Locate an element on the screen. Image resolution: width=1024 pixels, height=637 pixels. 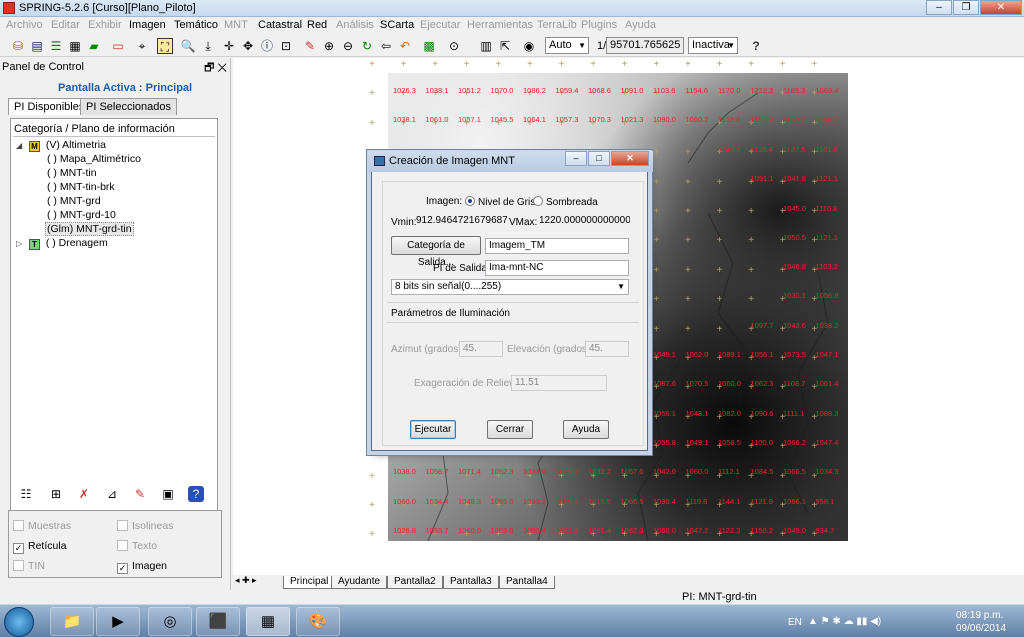
eye-icon: ◉ is located at coordinates (529, 46).